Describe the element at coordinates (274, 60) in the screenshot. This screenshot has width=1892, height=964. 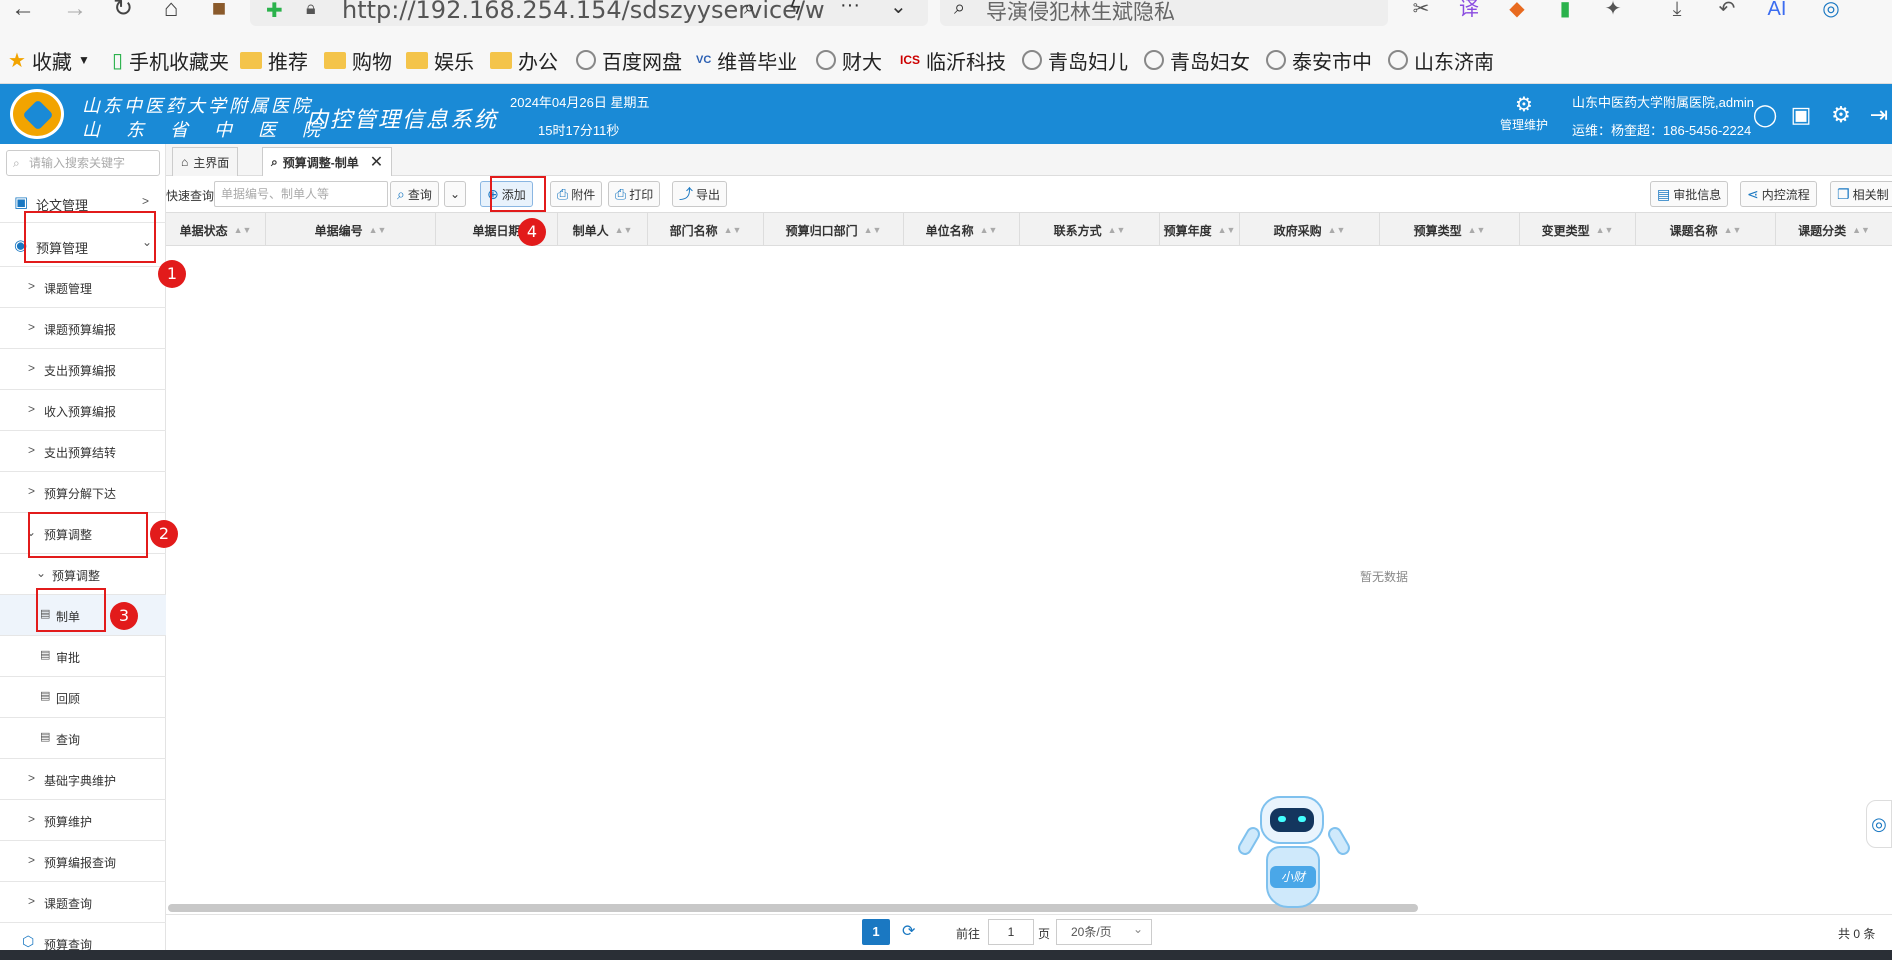
I see `bookmark-folder-recommend: 推荐` at that location.